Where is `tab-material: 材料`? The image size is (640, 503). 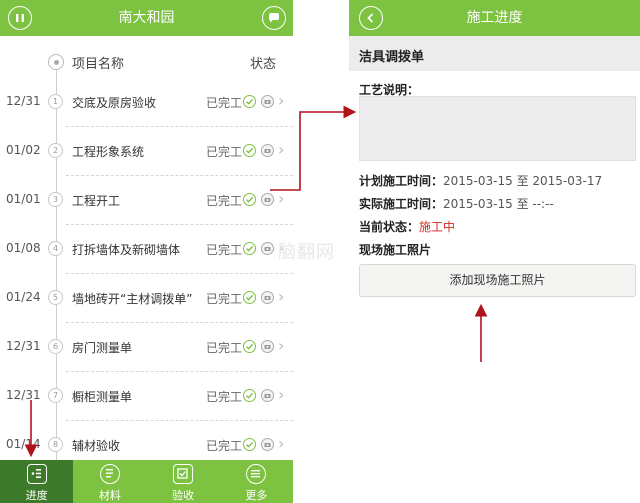
tab-material: 材料 is located at coordinates (109, 481).